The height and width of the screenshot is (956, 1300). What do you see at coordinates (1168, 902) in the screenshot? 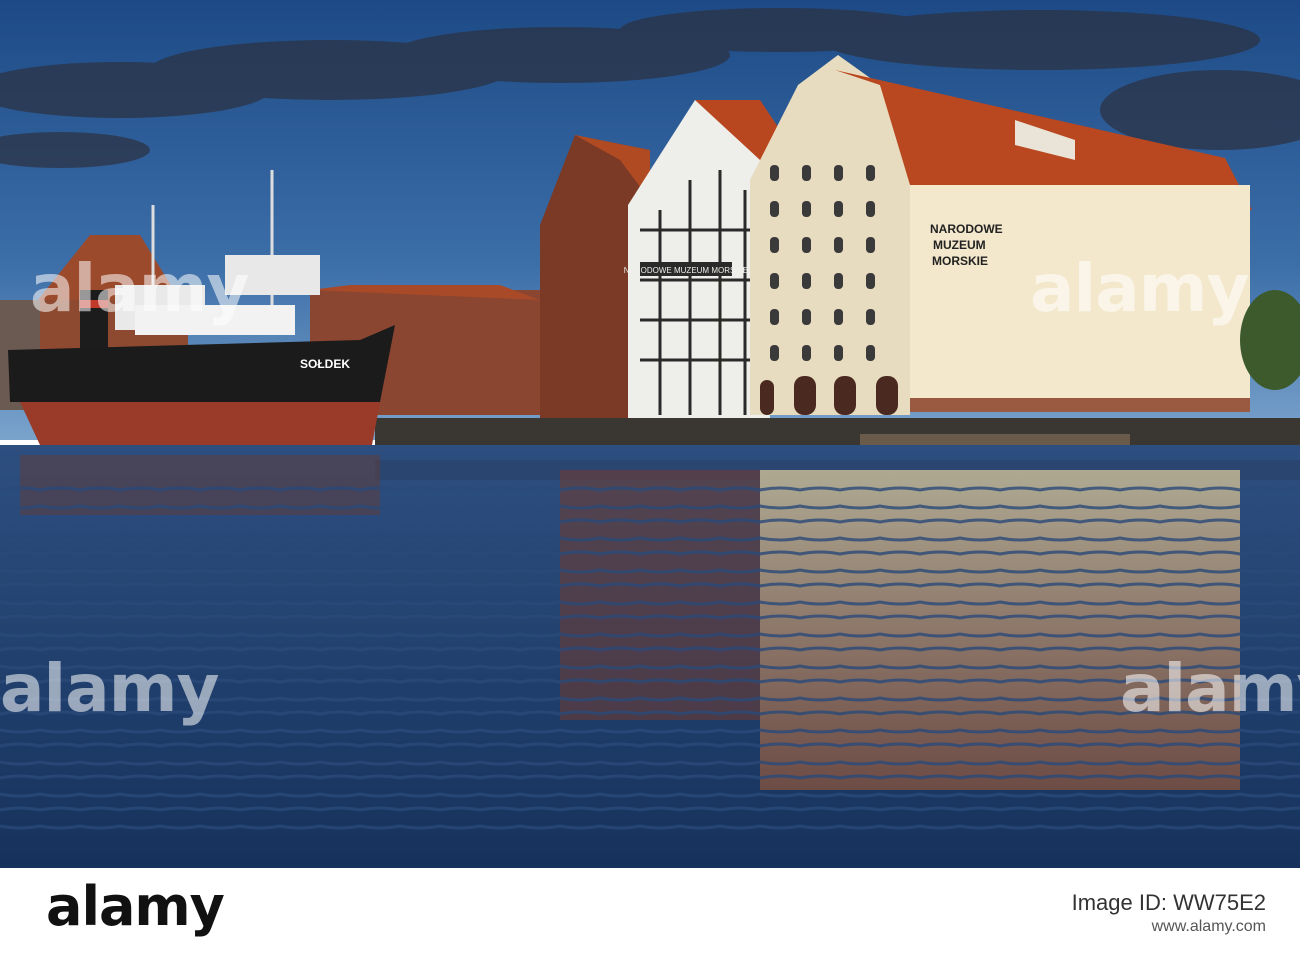
I see `image-id: Image ID: WW75E2` at bounding box center [1168, 902].